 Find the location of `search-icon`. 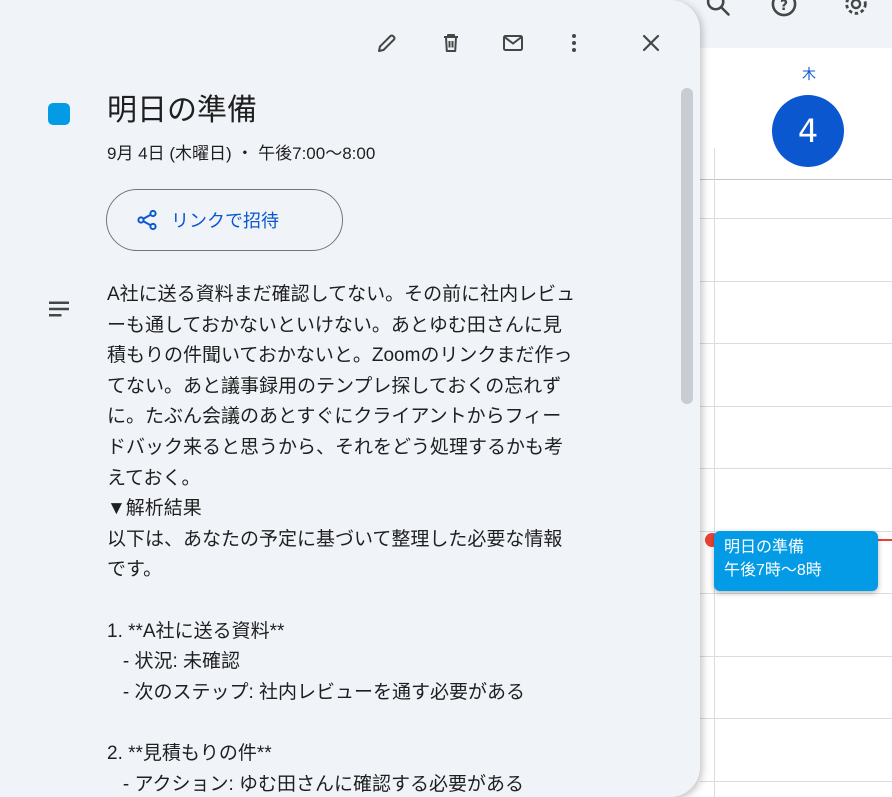

search-icon is located at coordinates (718, 12).